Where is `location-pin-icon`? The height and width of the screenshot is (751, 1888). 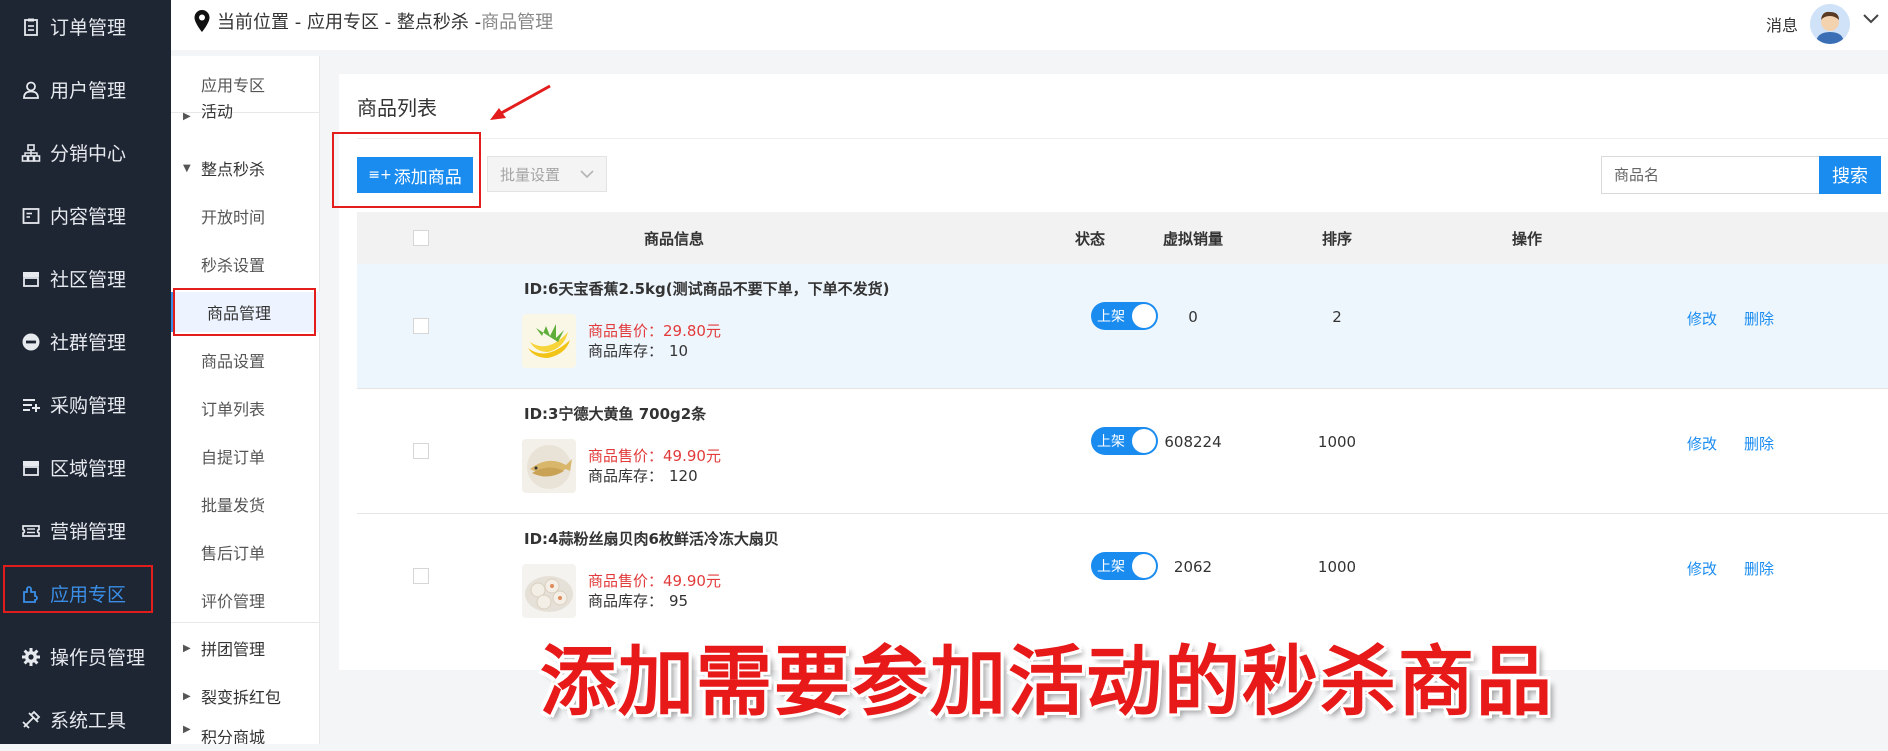
location-pin-icon is located at coordinates (202, 21).